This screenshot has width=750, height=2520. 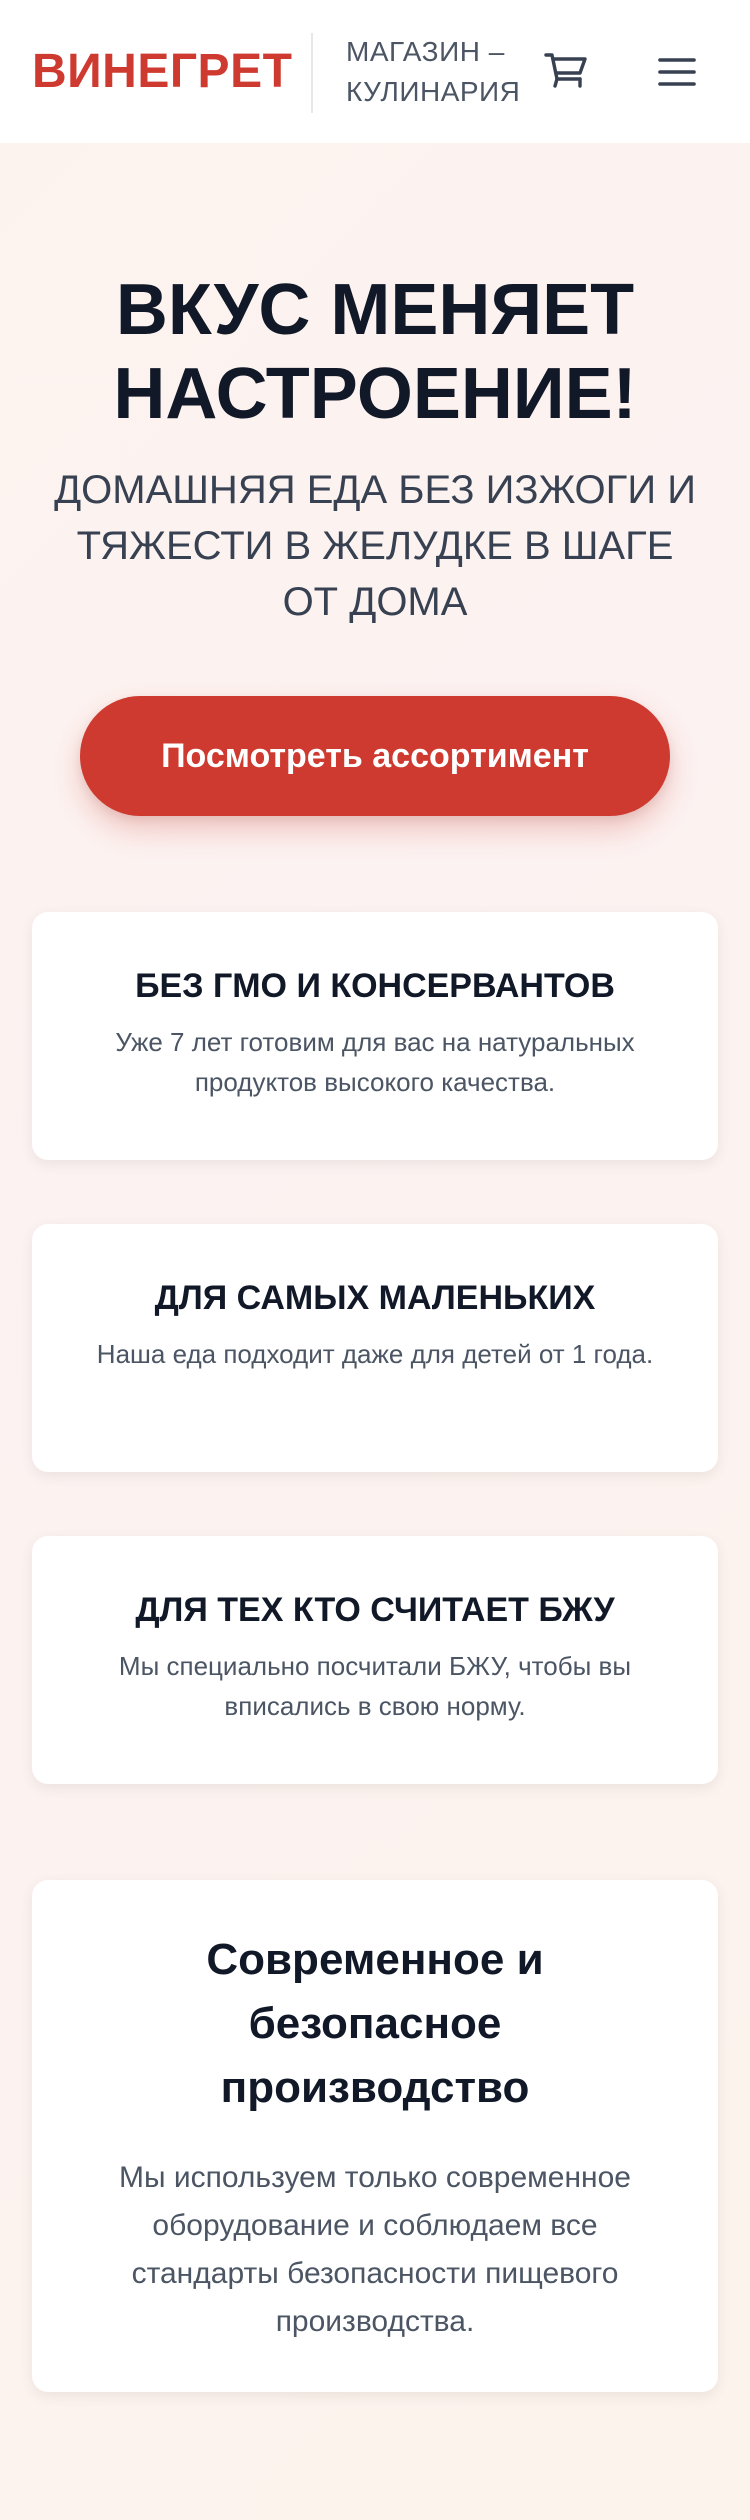 I want to click on hamburger-menu-icon, so click(x=677, y=72).